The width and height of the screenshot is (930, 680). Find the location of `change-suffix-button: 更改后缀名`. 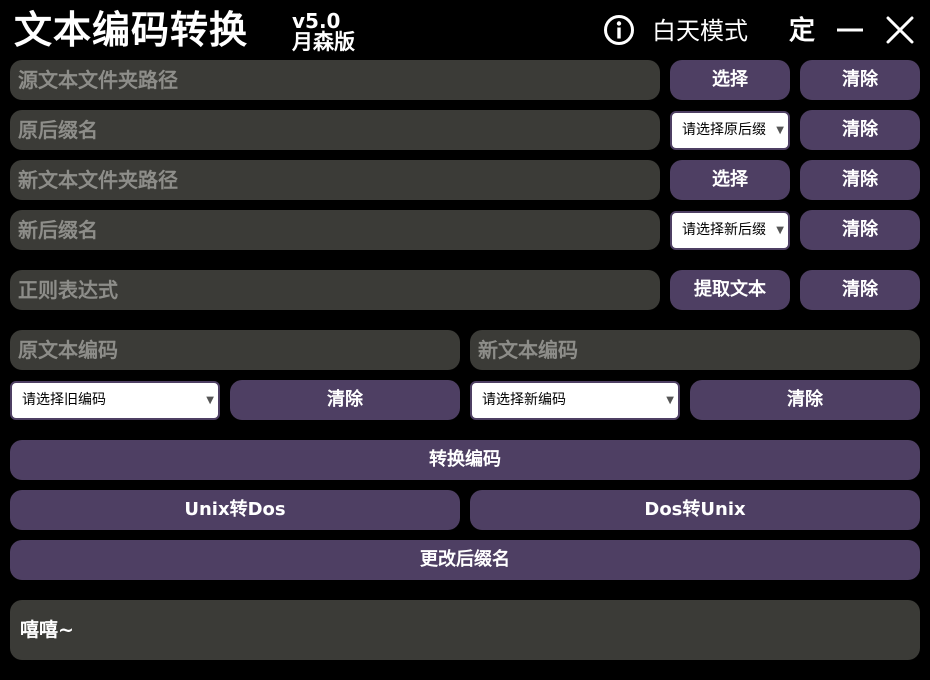

change-suffix-button: 更改后缀名 is located at coordinates (465, 560).